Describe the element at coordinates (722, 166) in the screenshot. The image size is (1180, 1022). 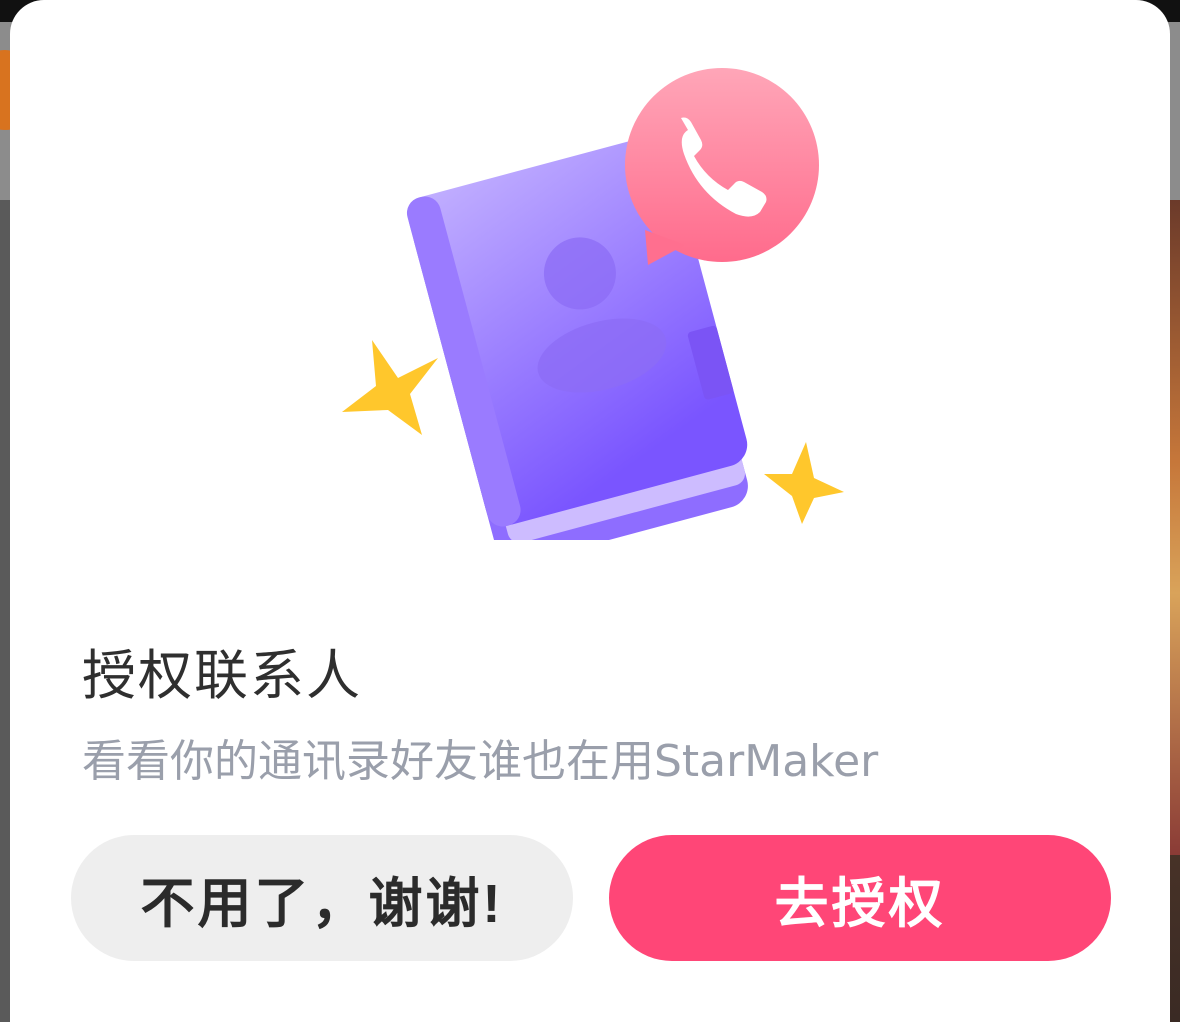
I see `phone-call-bubble-icon` at that location.